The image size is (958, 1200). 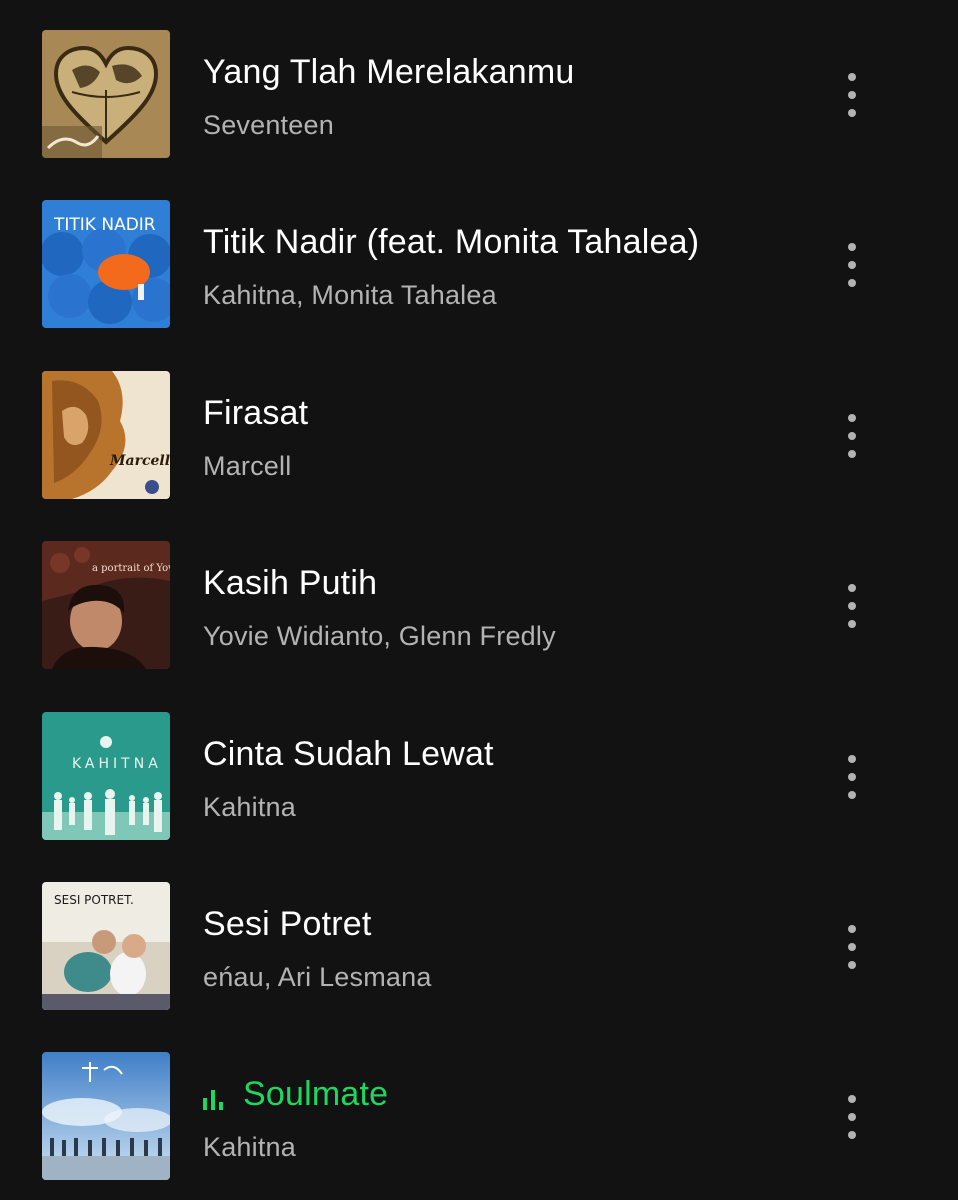 What do you see at coordinates (379, 636) in the screenshot?
I see `track-artist: Yovie Widianto, Glenn Fredly` at bounding box center [379, 636].